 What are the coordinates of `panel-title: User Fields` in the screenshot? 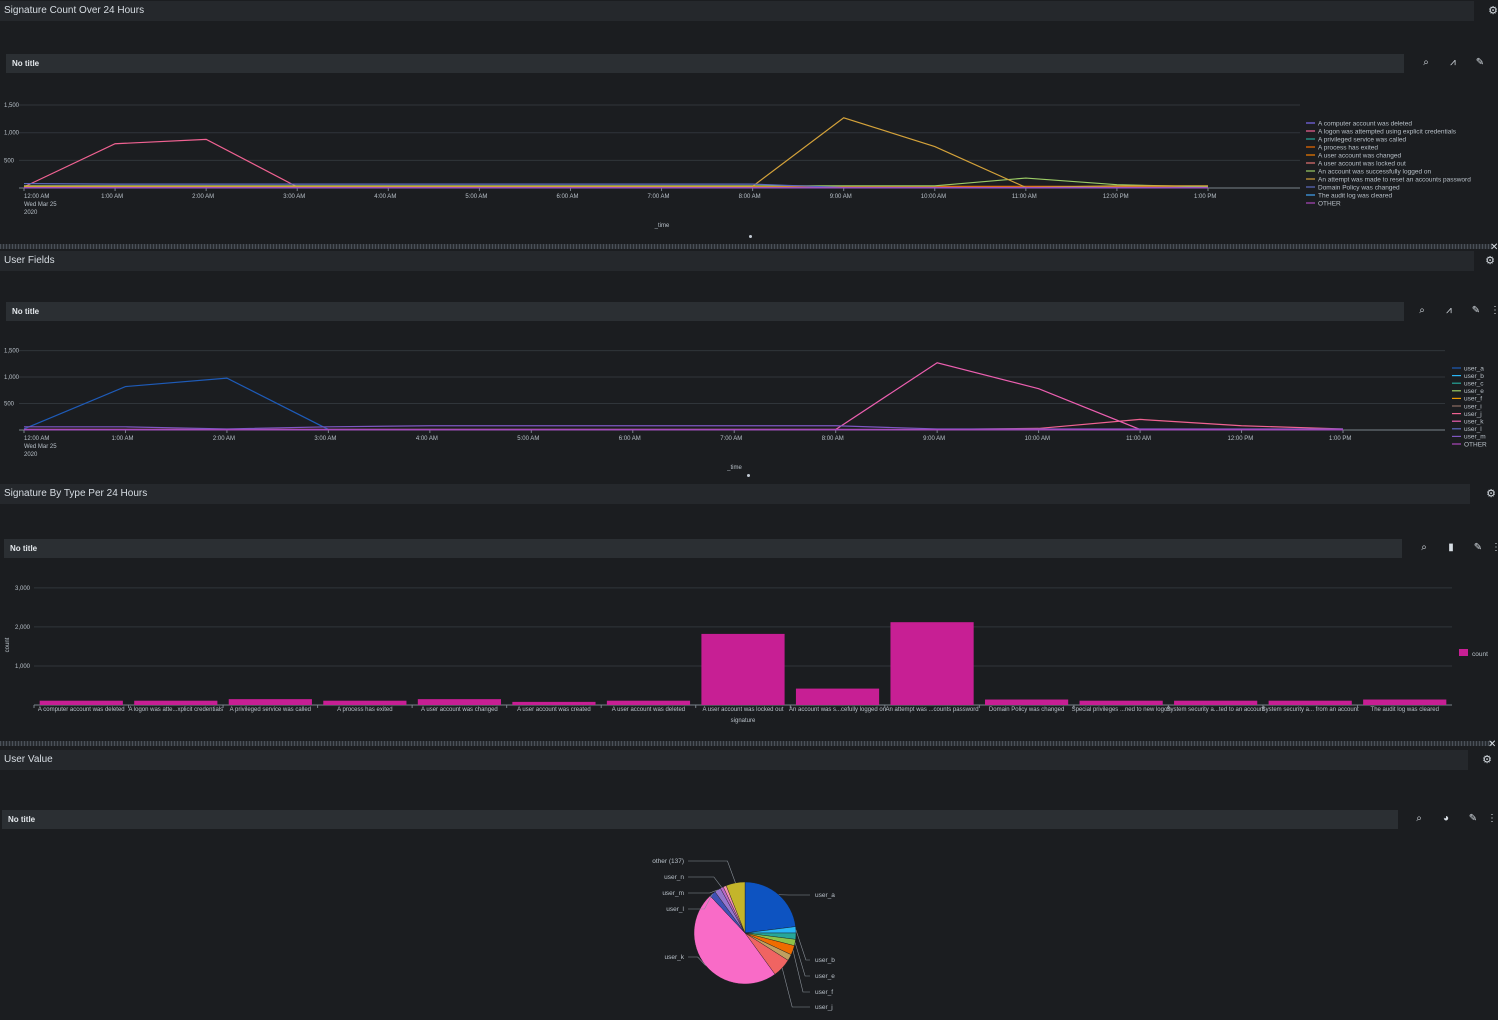 It's located at (29, 260).